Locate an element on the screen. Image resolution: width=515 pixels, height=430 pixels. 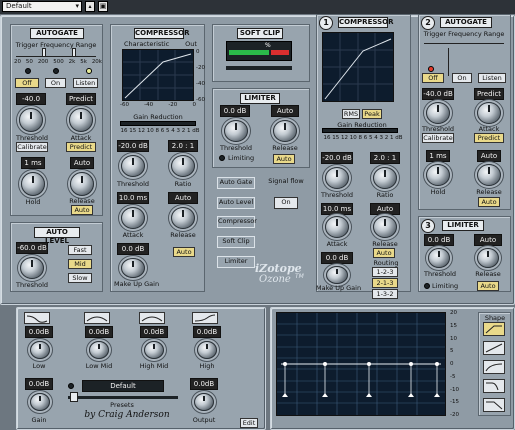
band1-tab: 1 is located at coordinates (326, 23).